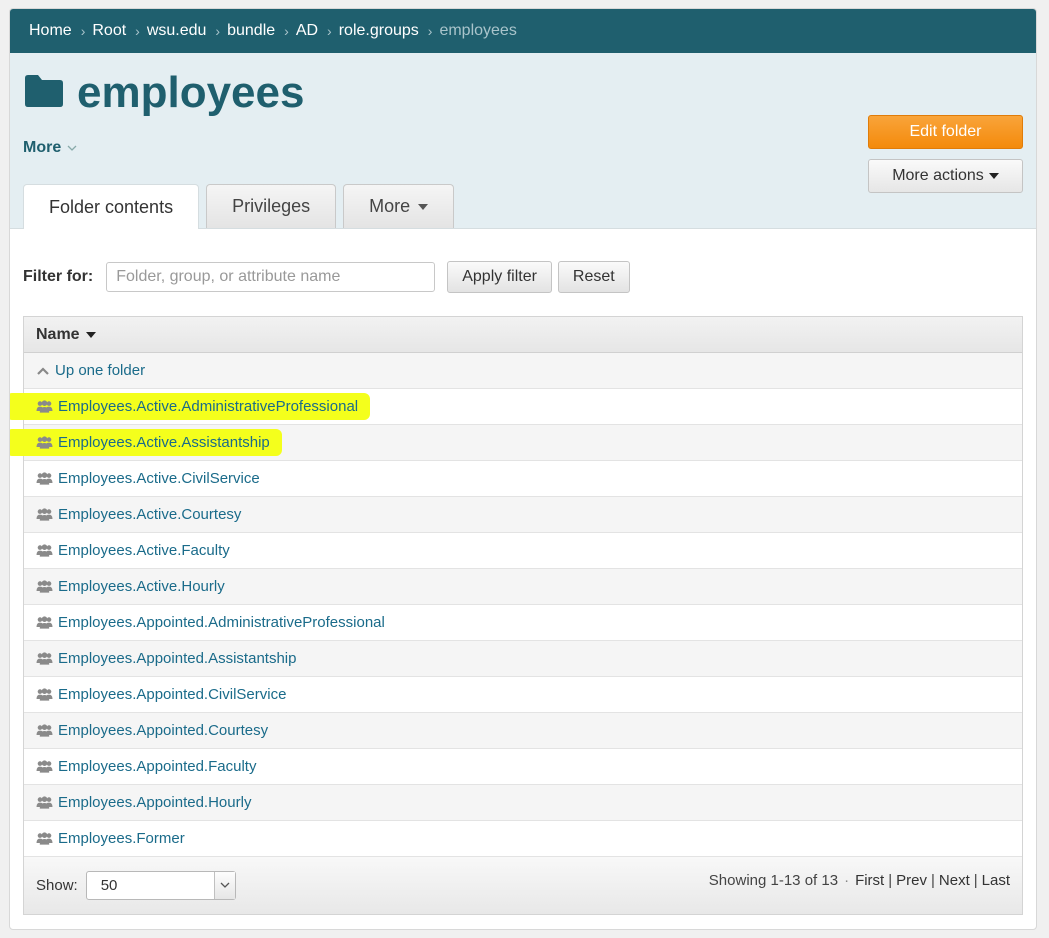  What do you see at coordinates (141, 586) in the screenshot?
I see `group-link: Employees.Active.Hourly` at bounding box center [141, 586].